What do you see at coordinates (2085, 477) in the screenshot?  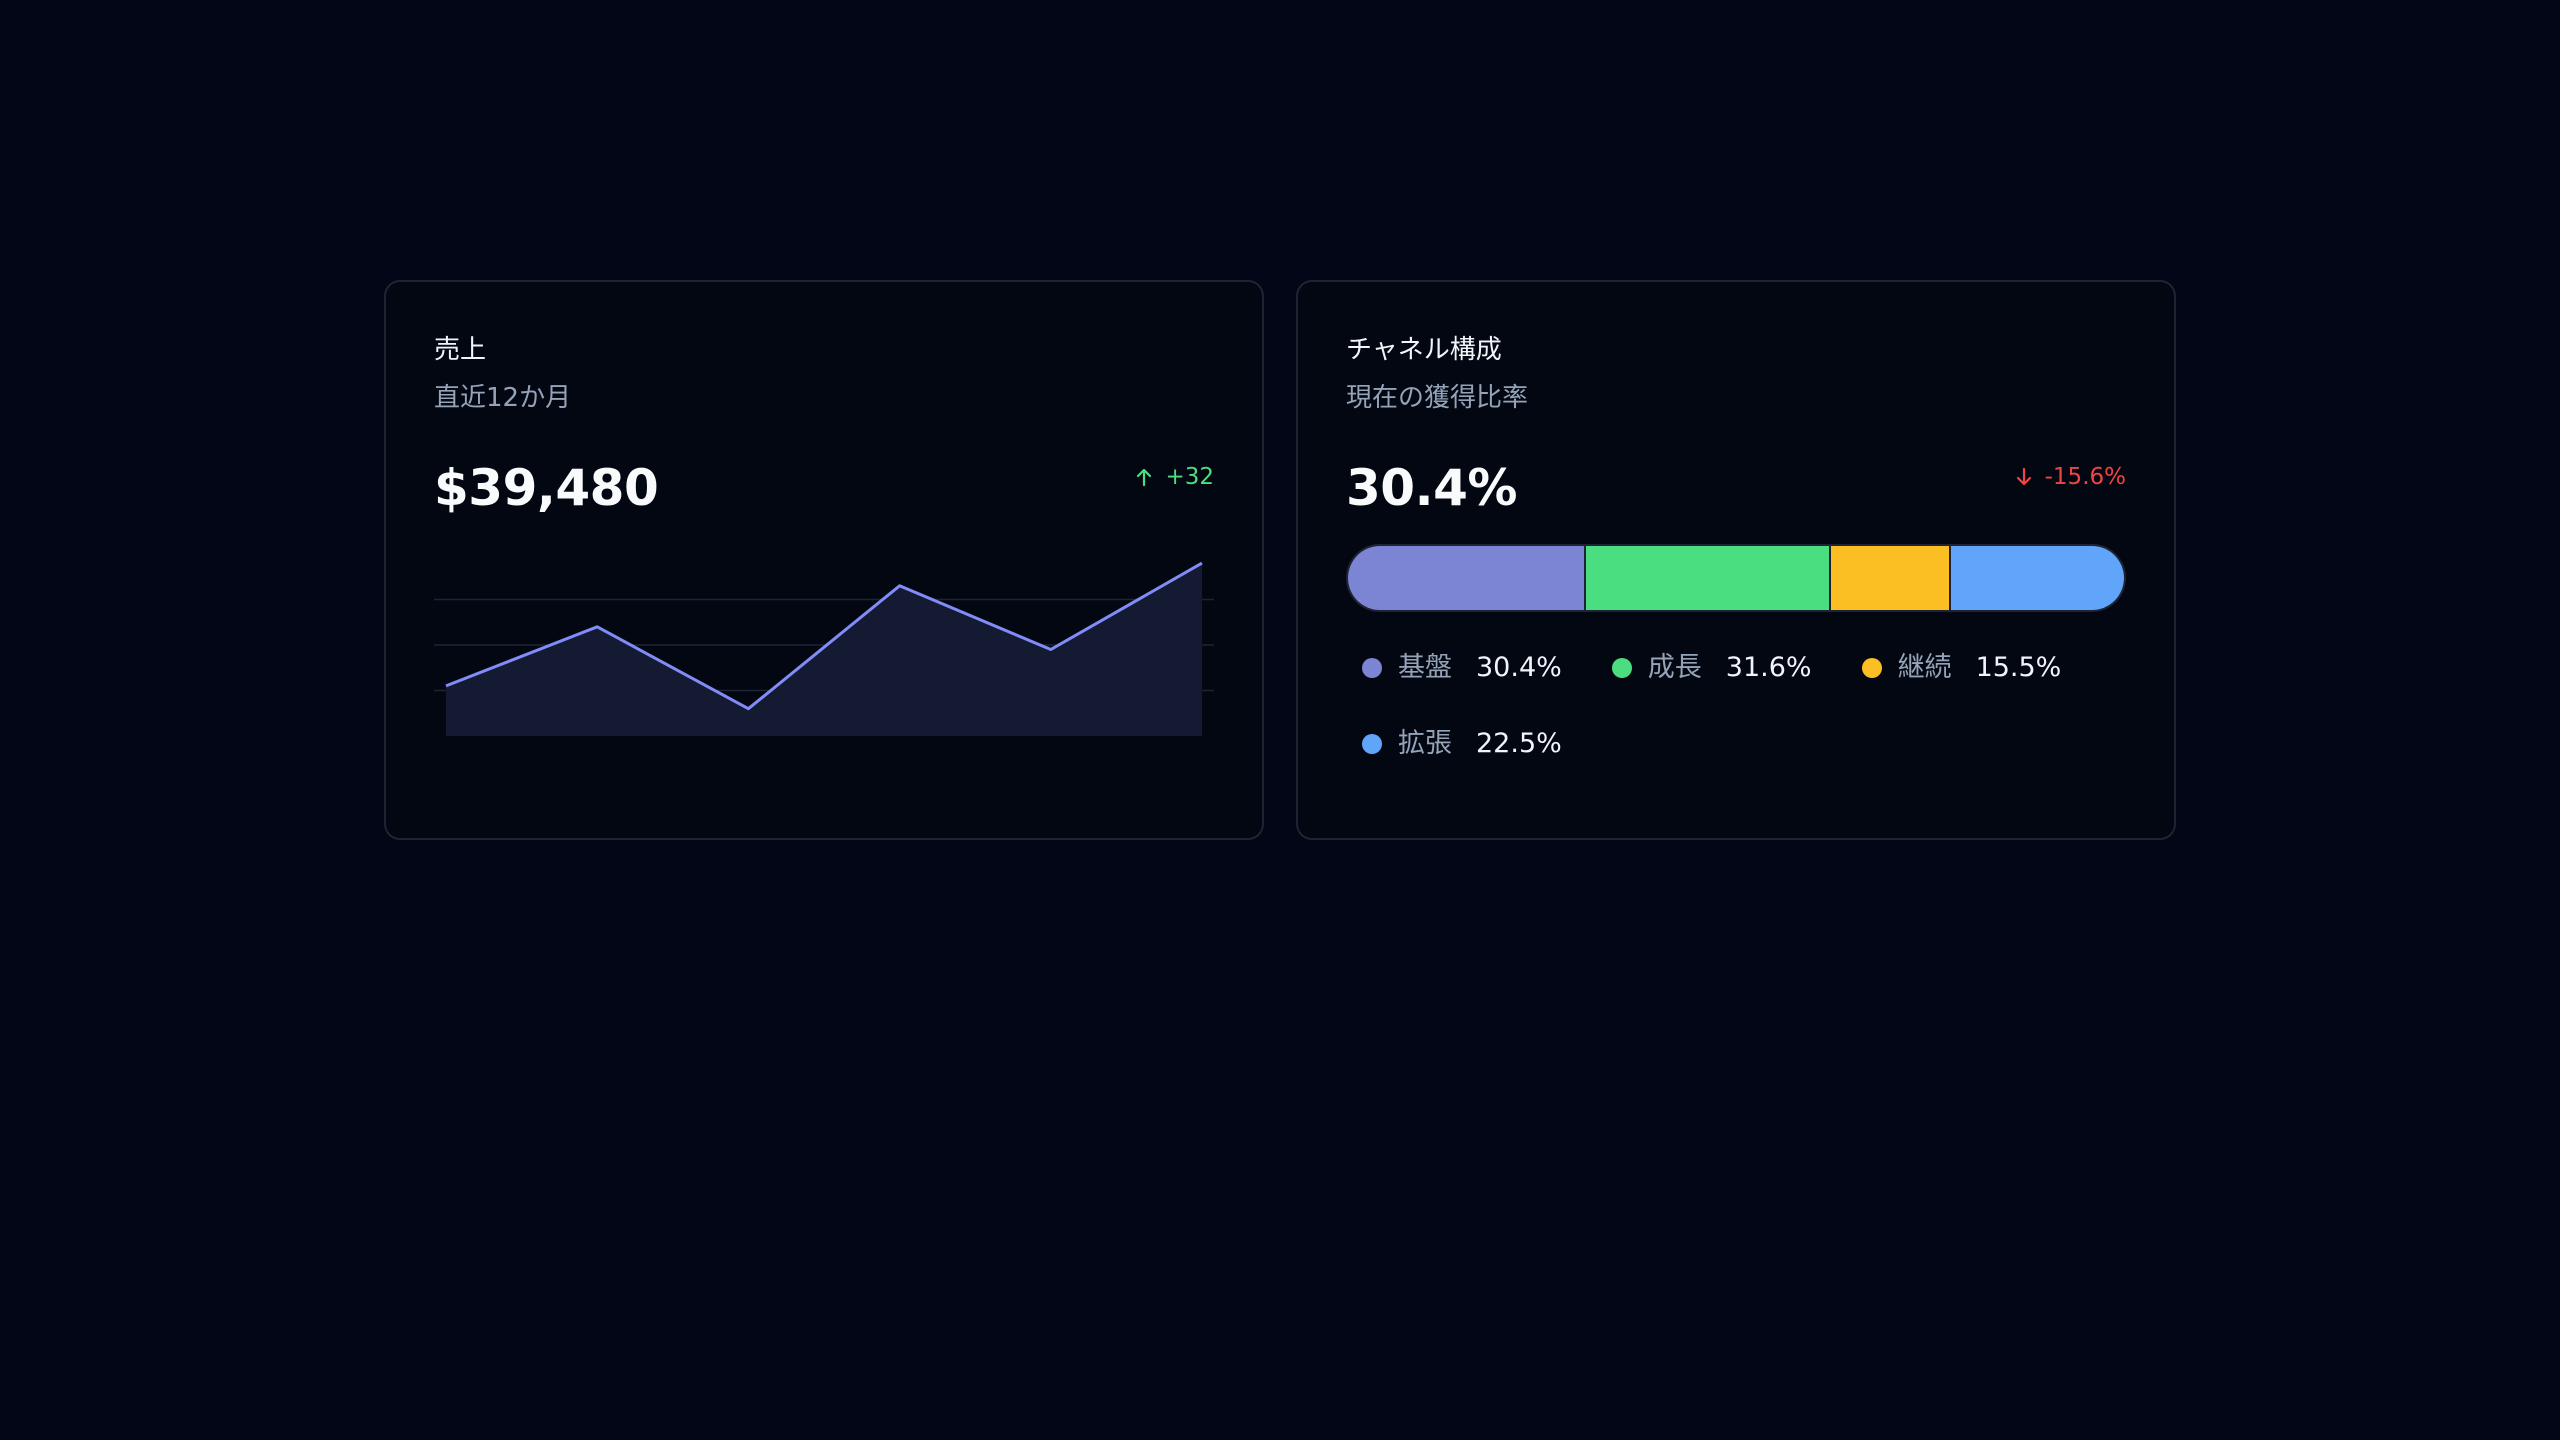 I see `delta-value: -15.6%` at bounding box center [2085, 477].